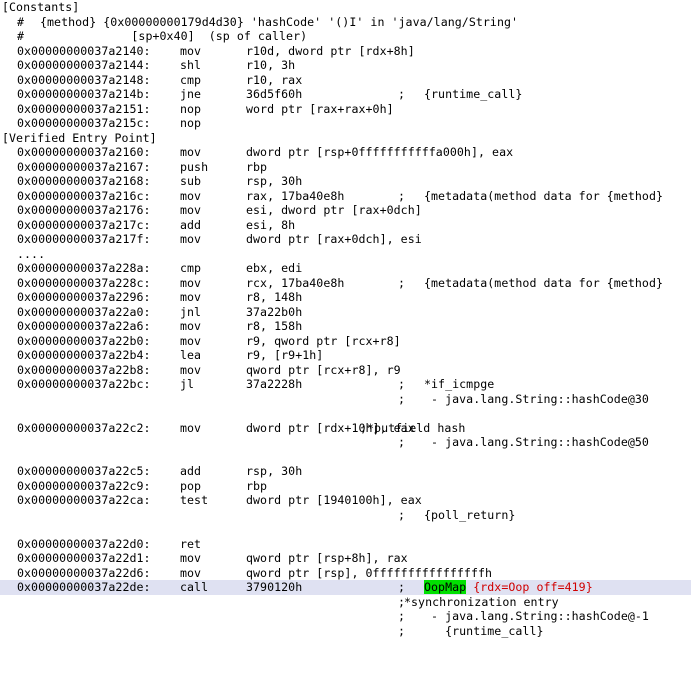  I want to click on instruction-address: 0x00000000037a22d6:, so click(84, 572).